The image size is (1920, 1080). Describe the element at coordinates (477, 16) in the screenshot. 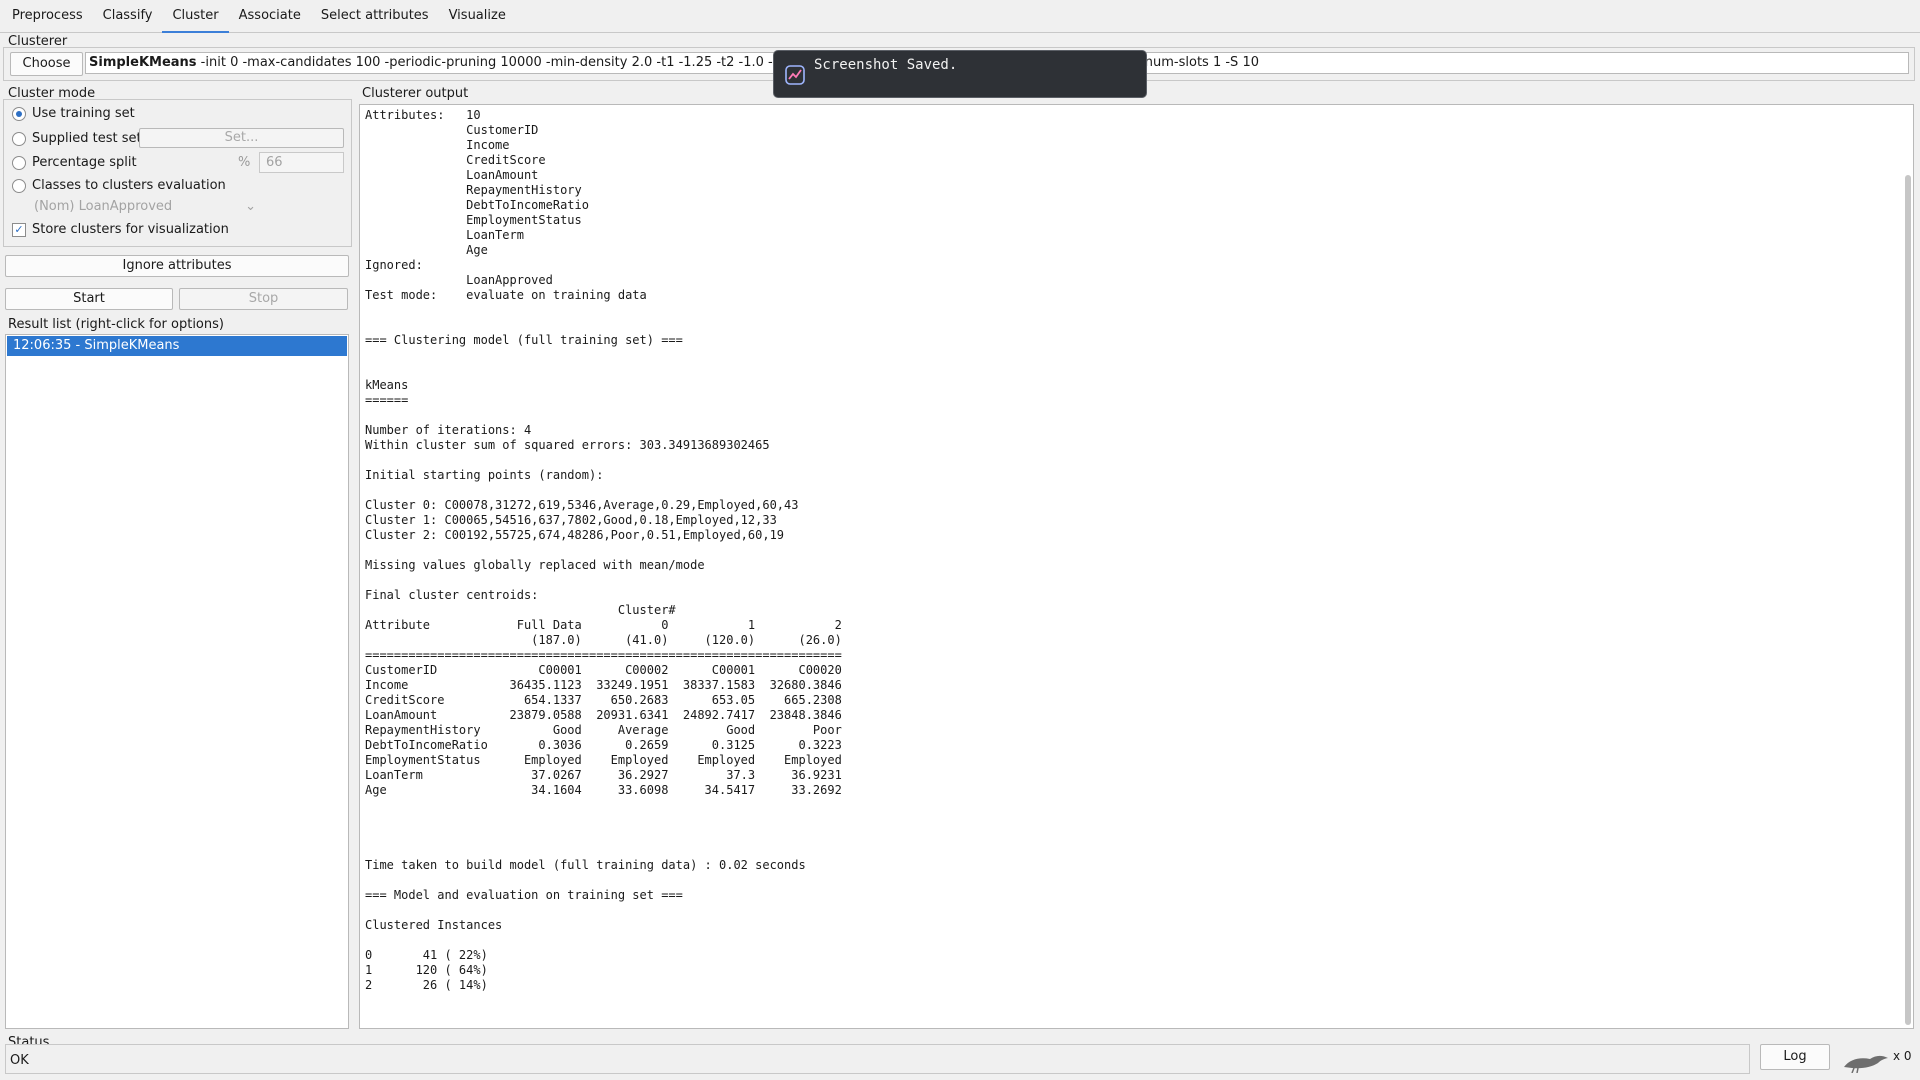

I see `tab-visualize: Visualize` at that location.